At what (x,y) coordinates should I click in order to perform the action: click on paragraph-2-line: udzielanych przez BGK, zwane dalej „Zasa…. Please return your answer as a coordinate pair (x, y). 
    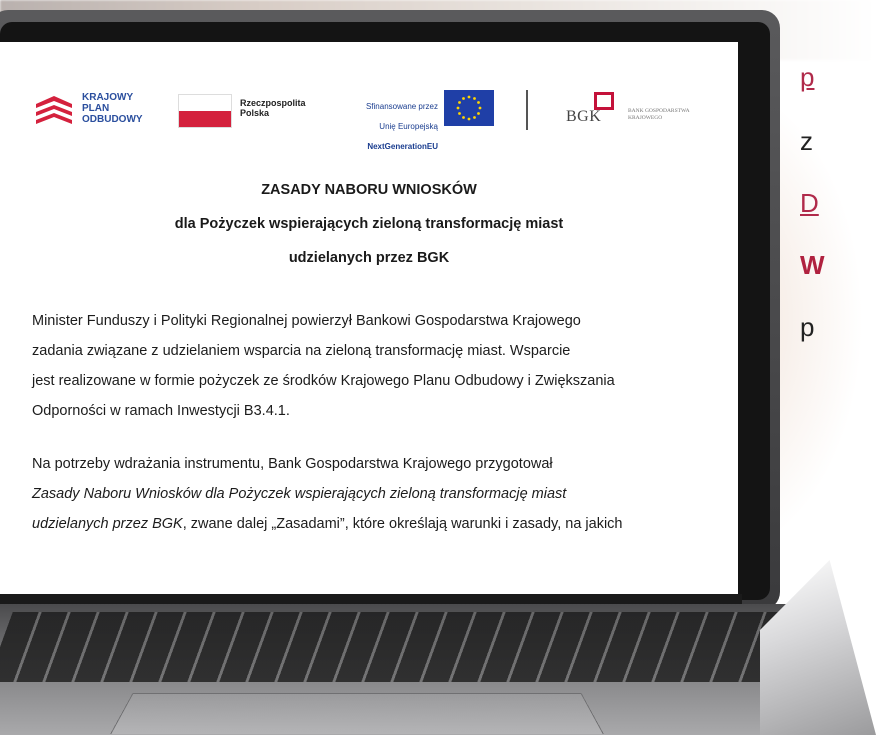
    Looking at the image, I should click on (382, 524).